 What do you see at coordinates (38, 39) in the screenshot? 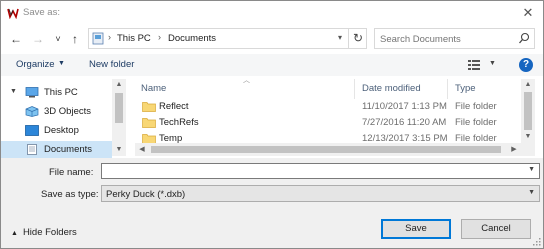
I see `forward-button: →` at bounding box center [38, 39].